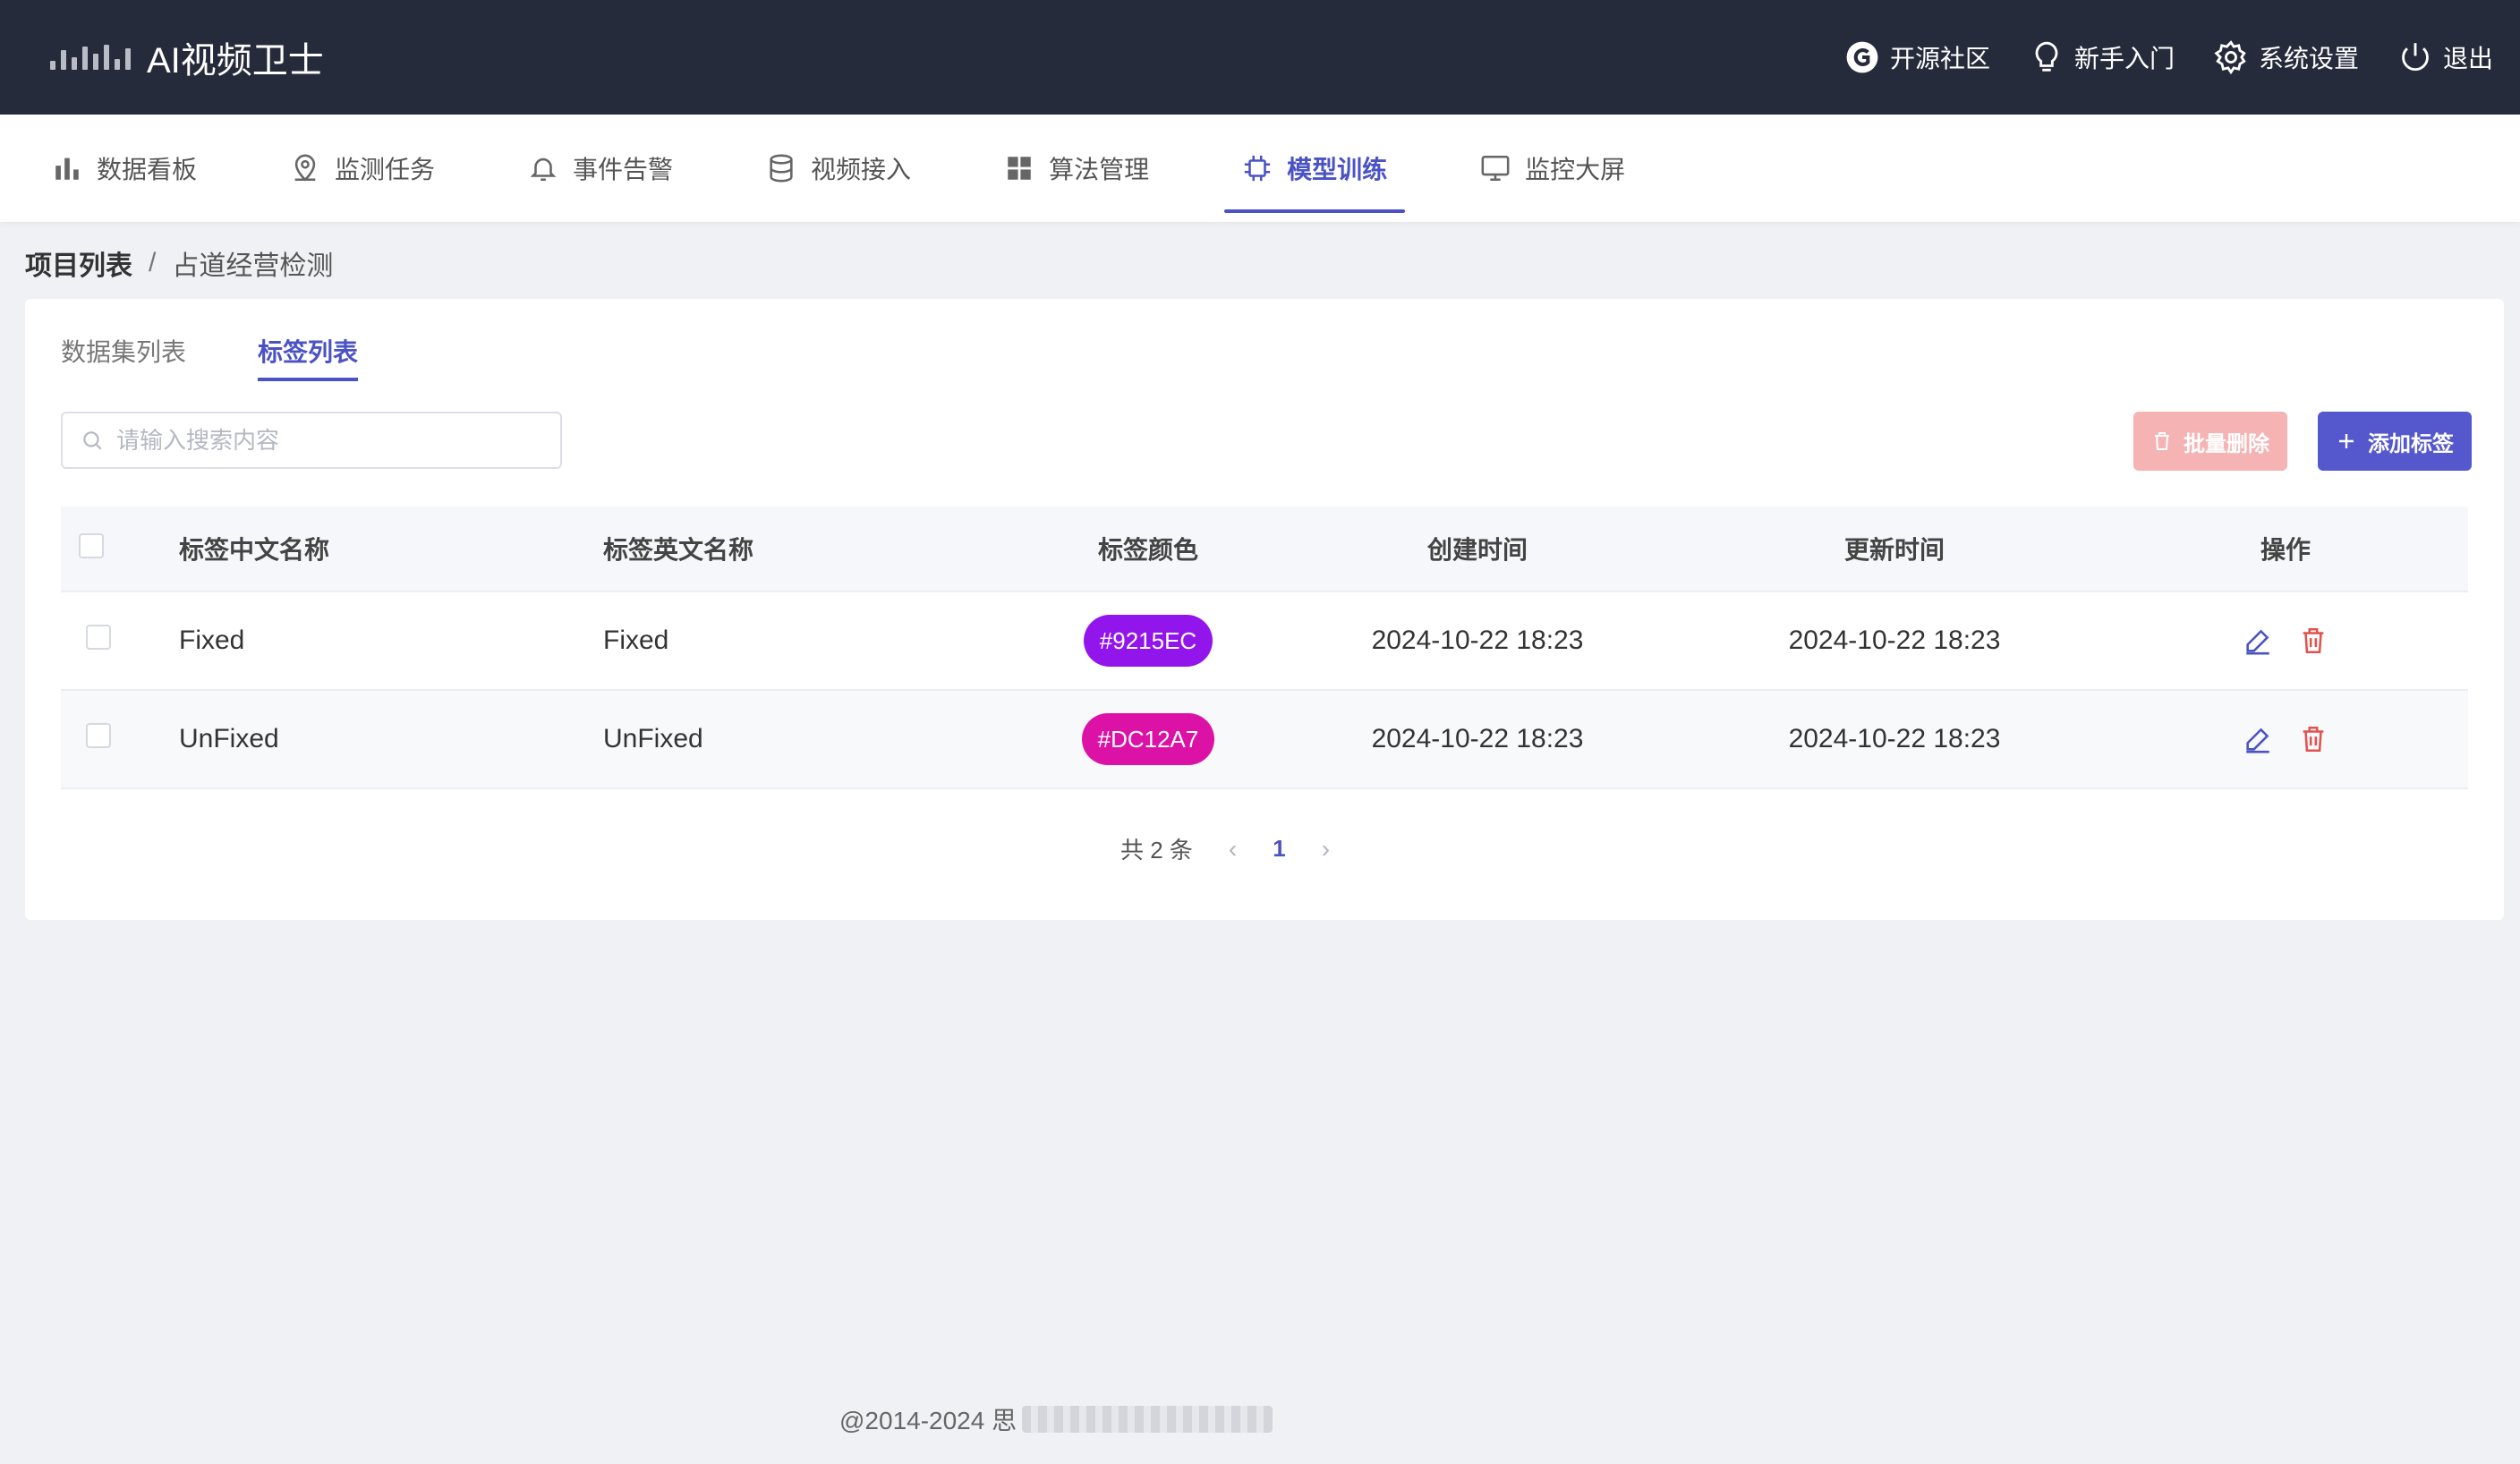  I want to click on cell-color: #9215EC, so click(1148, 641).